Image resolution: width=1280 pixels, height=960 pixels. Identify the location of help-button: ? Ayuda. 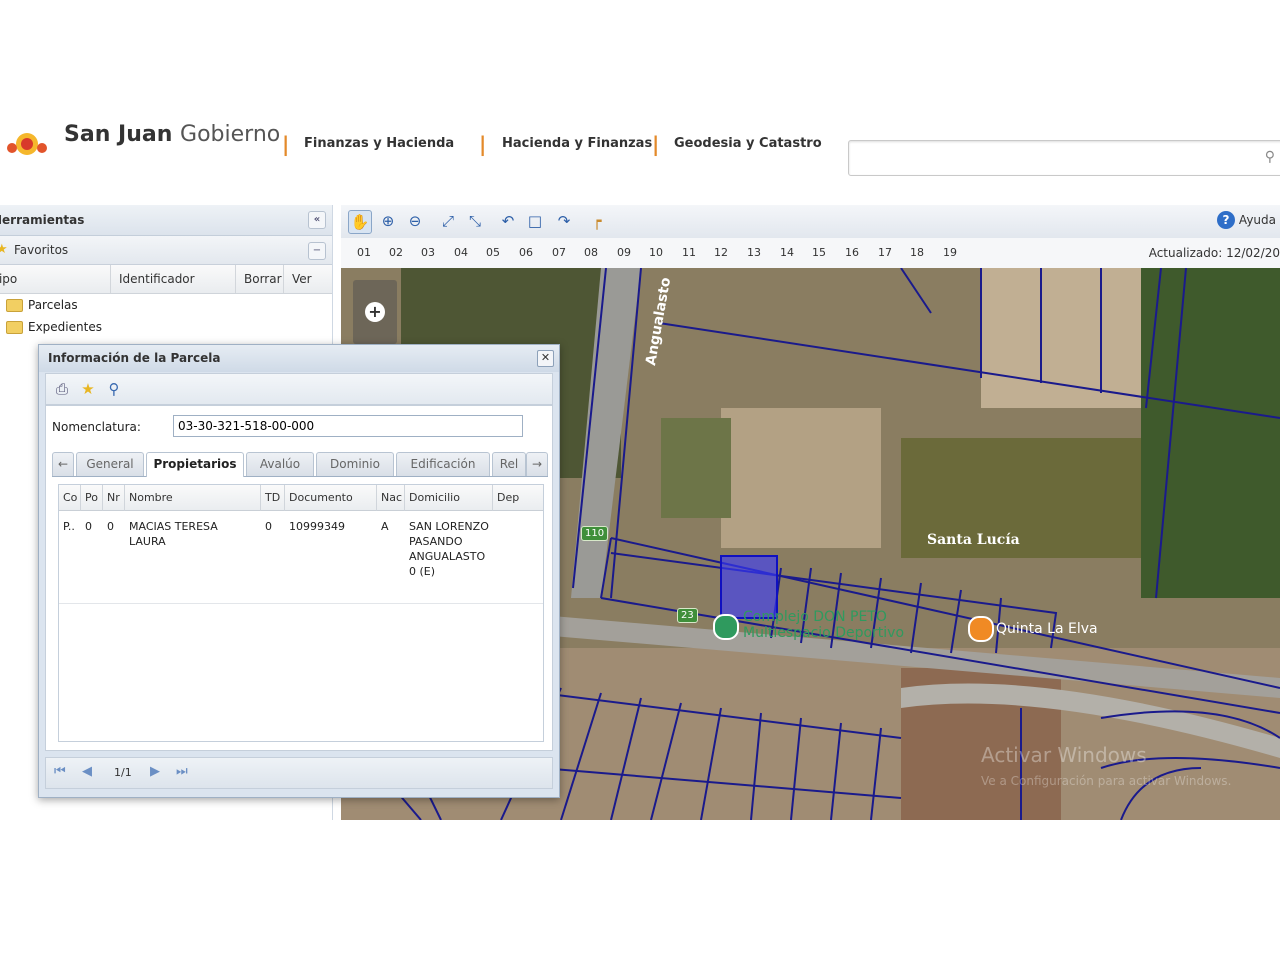
(1246, 220).